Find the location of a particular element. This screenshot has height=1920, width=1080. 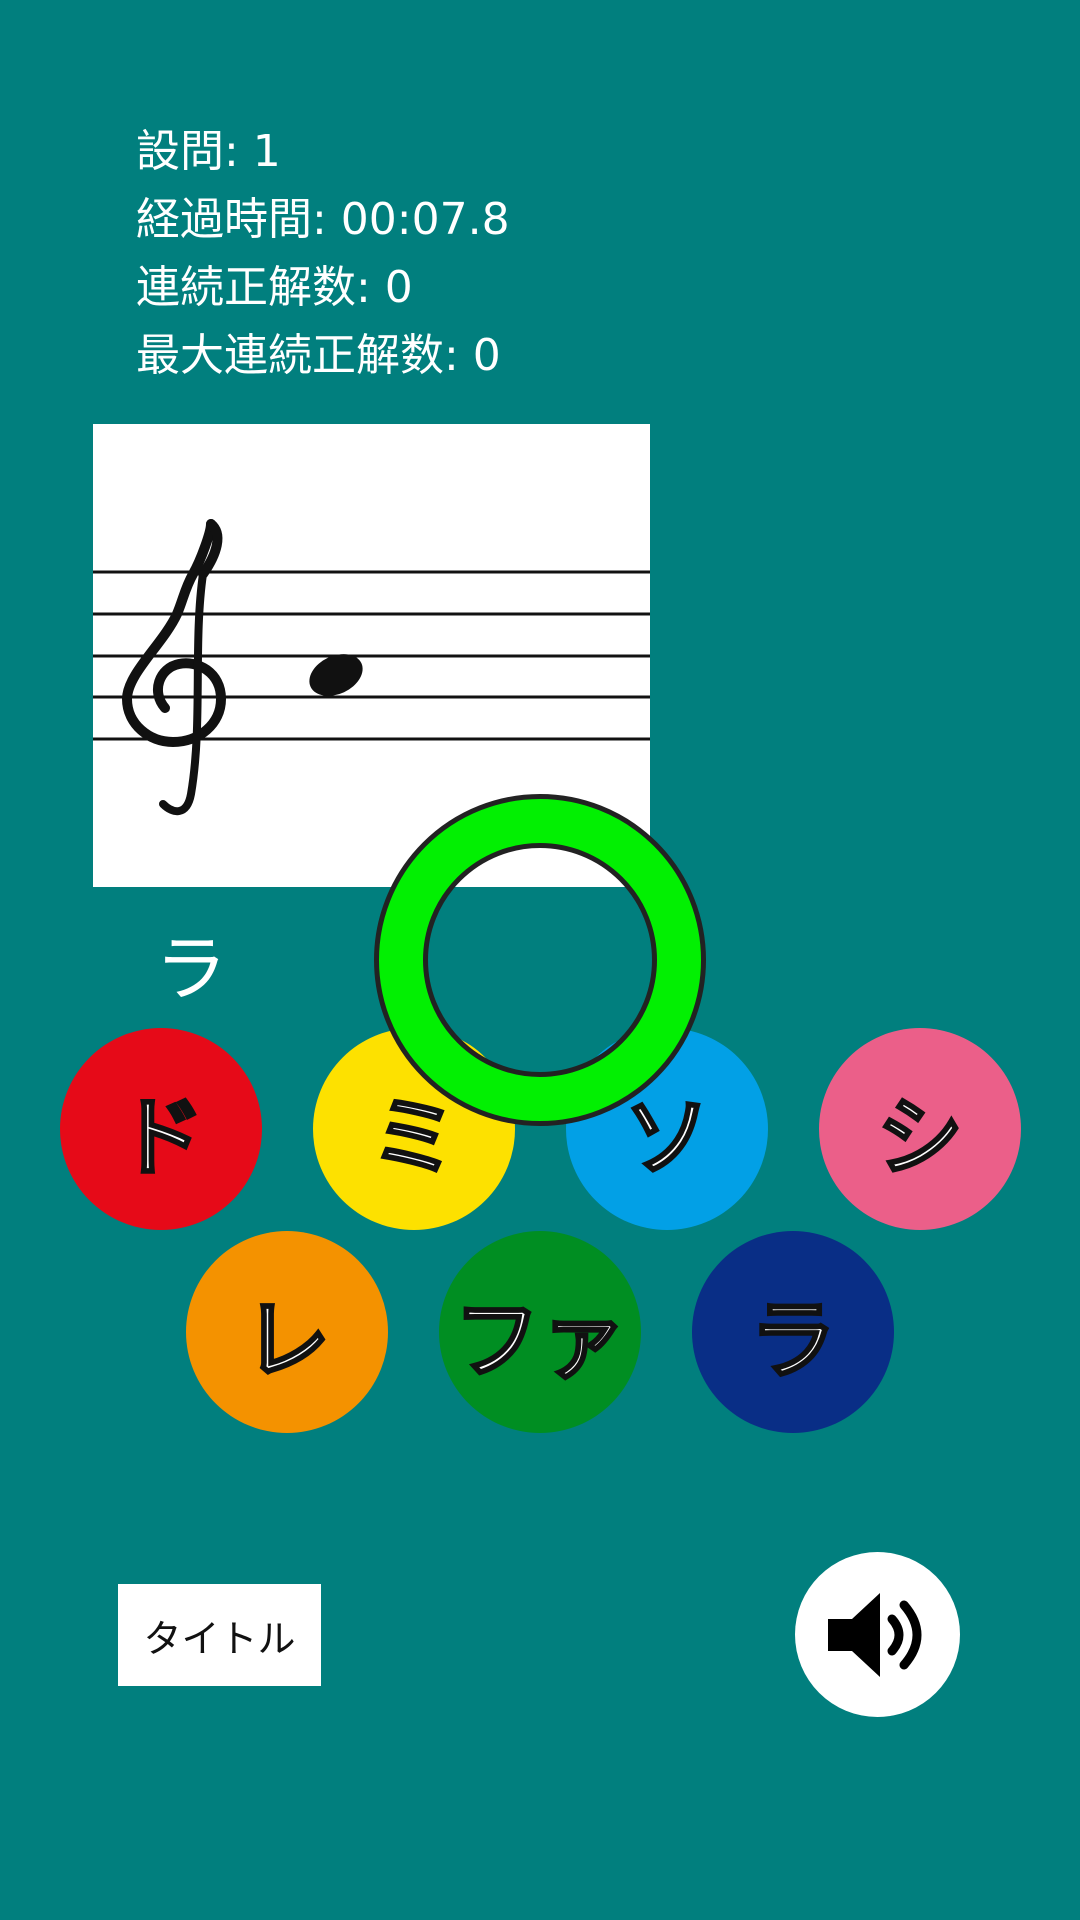

note-button-label: ソ is located at coordinates (667, 1137).